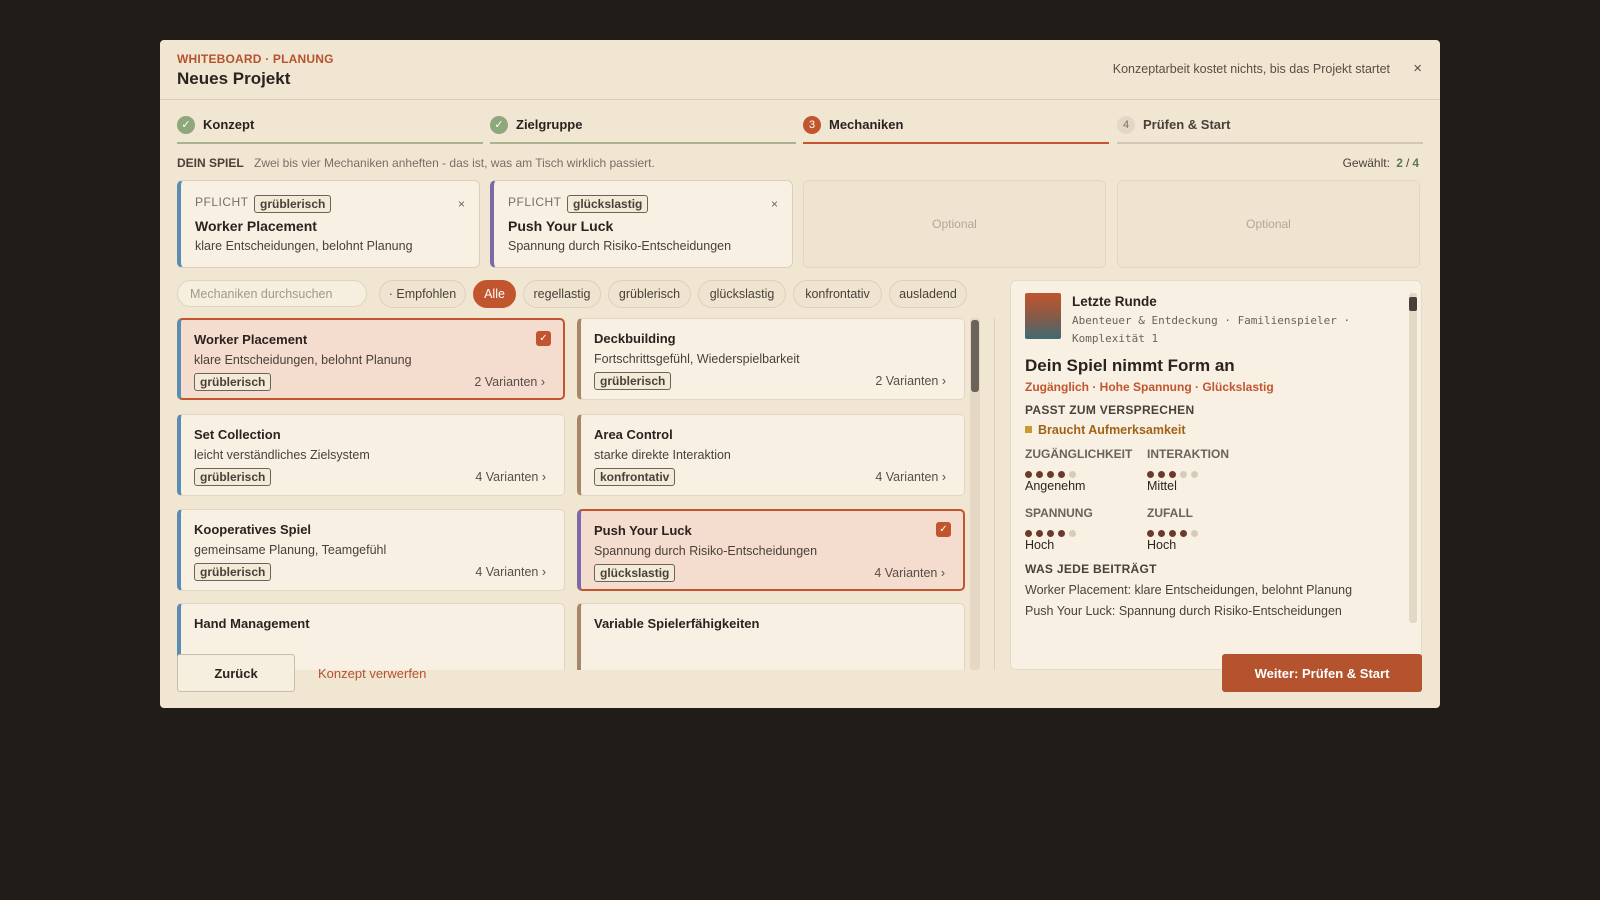  What do you see at coordinates (372, 673) in the screenshot?
I see `discard-concept-link: Konzept verwerfen` at bounding box center [372, 673].